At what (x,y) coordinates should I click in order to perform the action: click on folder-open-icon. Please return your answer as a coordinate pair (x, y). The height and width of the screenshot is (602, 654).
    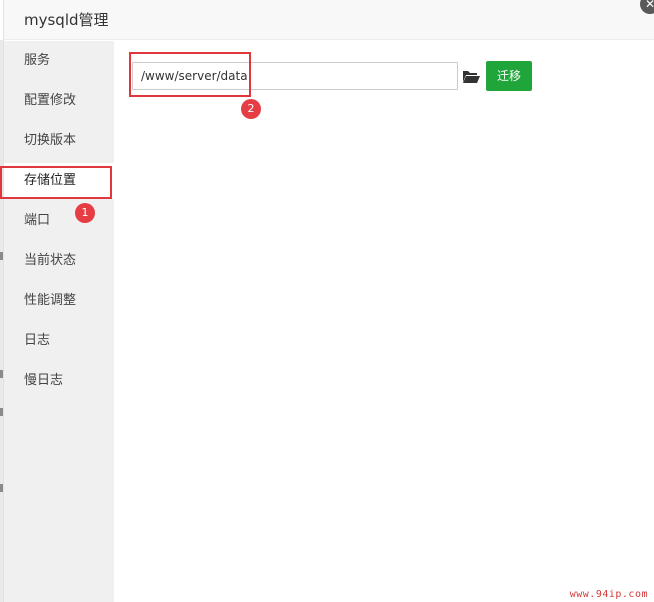
    Looking at the image, I should click on (471, 76).